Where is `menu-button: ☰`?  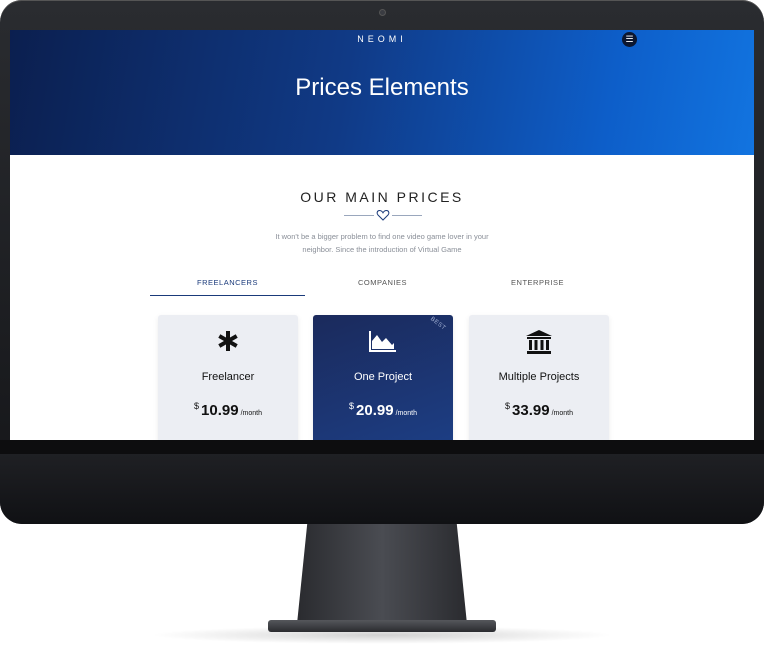
menu-button: ☰ is located at coordinates (629, 39).